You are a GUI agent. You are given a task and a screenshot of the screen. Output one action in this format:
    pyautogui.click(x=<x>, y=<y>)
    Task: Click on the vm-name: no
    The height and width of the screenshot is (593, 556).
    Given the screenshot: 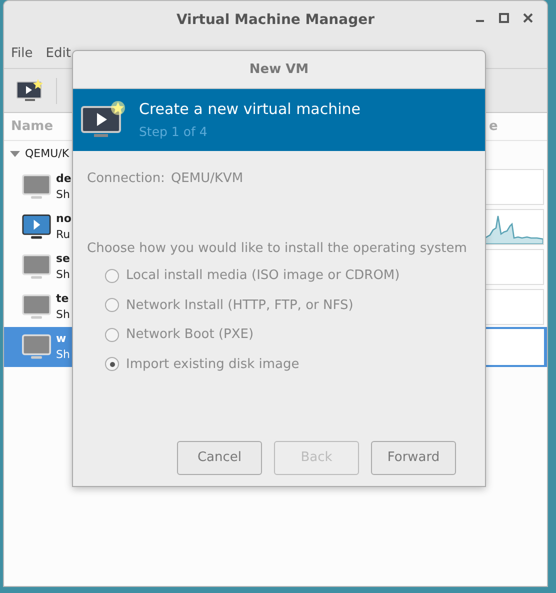 What is the action you would take?
    pyautogui.click(x=64, y=219)
    